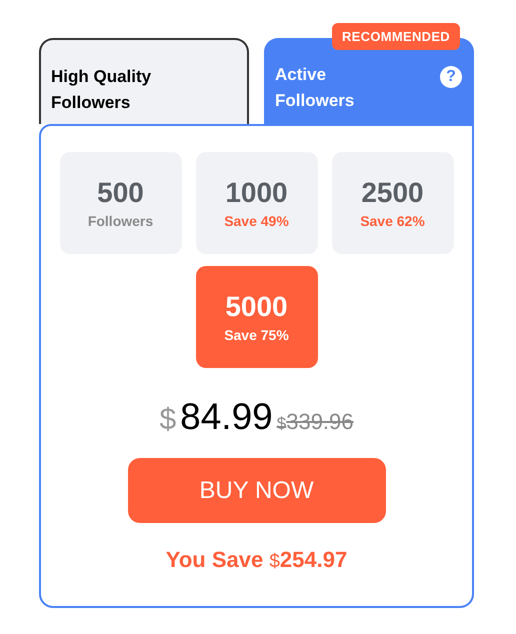 The height and width of the screenshot is (634, 516). Describe the element at coordinates (121, 221) in the screenshot. I see `package-caption: Followers` at that location.